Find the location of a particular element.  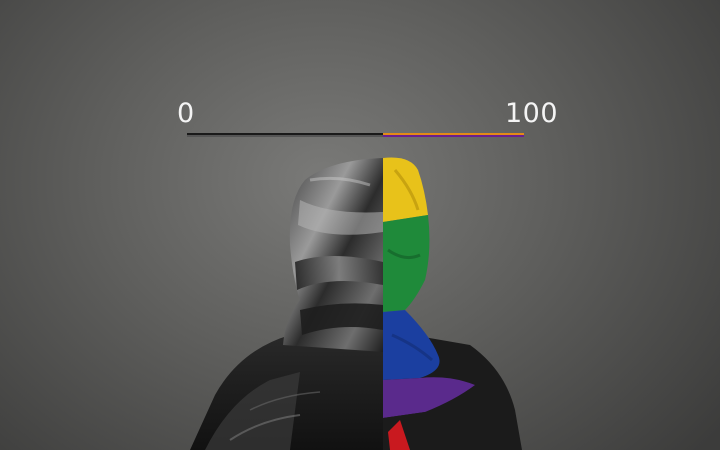

comparison-slider is located at coordinates (355, 135).